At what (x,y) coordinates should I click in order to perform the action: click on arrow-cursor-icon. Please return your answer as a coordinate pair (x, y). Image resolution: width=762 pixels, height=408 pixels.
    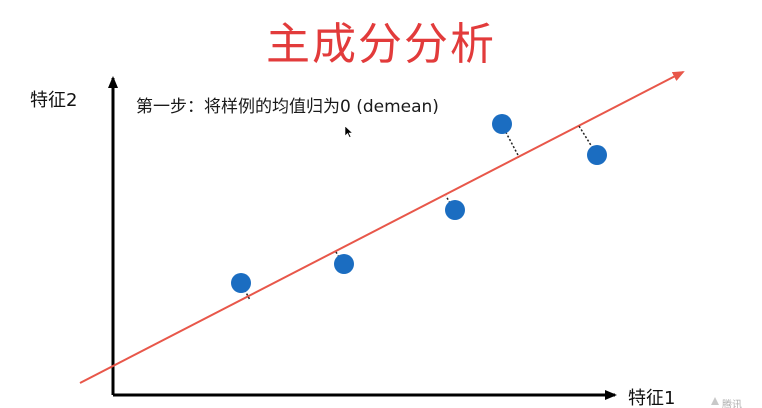
    Looking at the image, I should click on (349, 132).